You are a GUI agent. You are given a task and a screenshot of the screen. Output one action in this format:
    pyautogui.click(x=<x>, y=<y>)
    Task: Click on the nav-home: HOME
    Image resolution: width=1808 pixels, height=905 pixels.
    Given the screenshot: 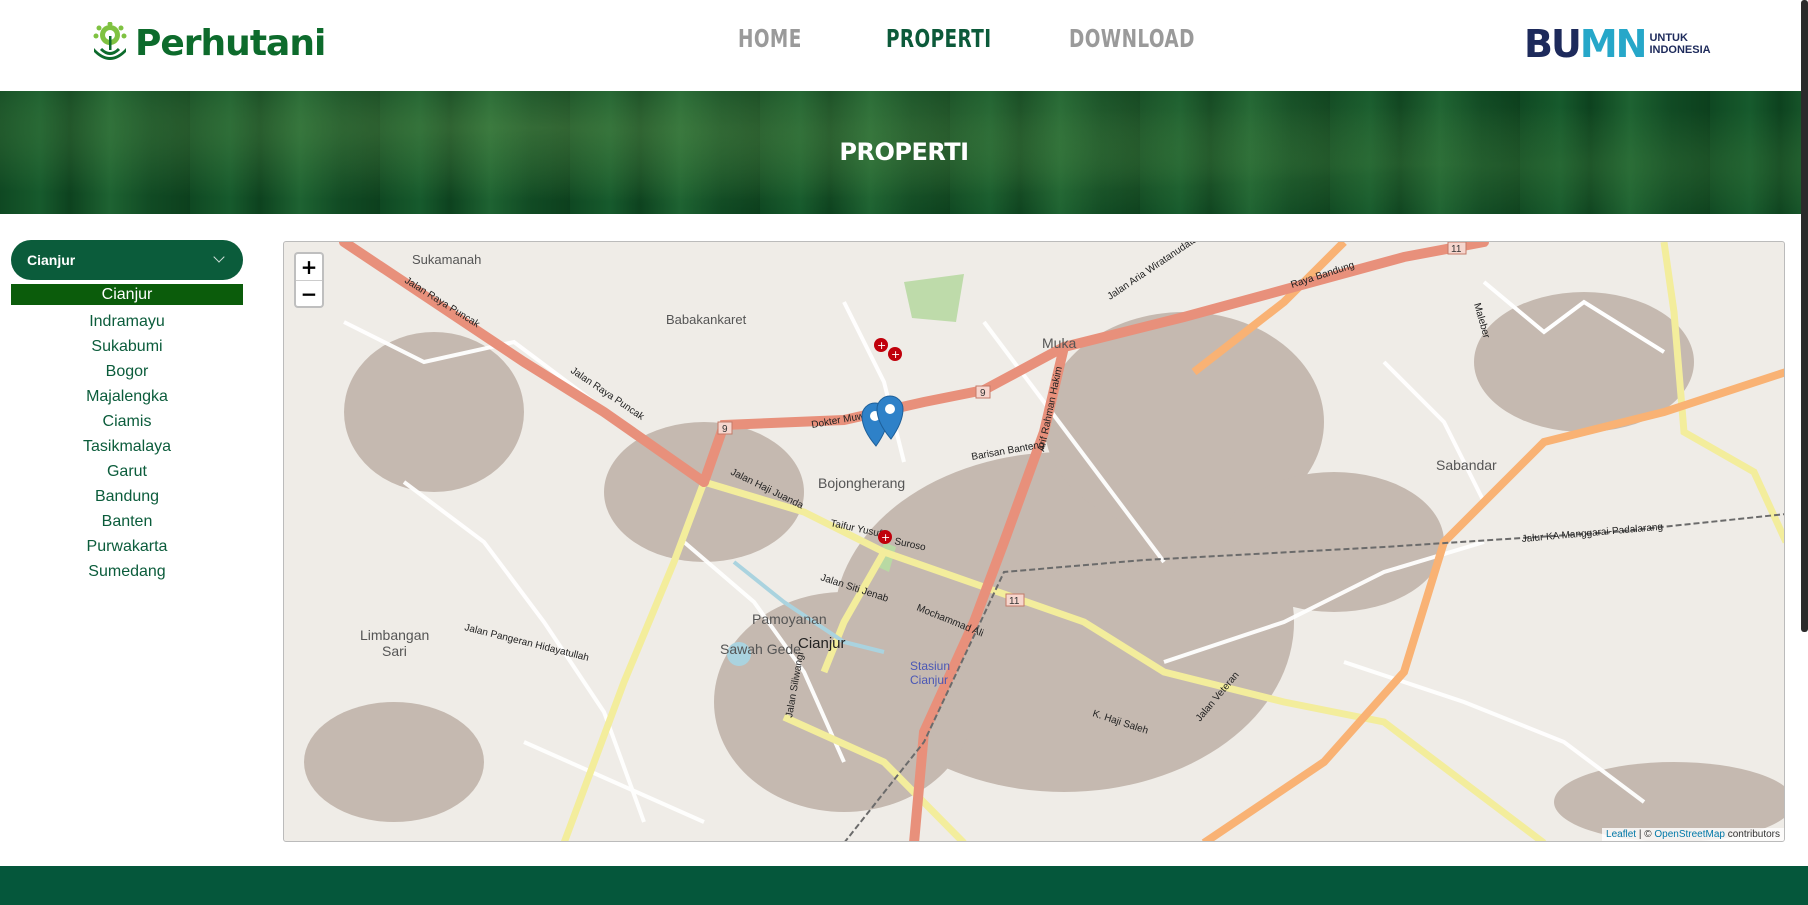 What is the action you would take?
    pyautogui.click(x=770, y=38)
    